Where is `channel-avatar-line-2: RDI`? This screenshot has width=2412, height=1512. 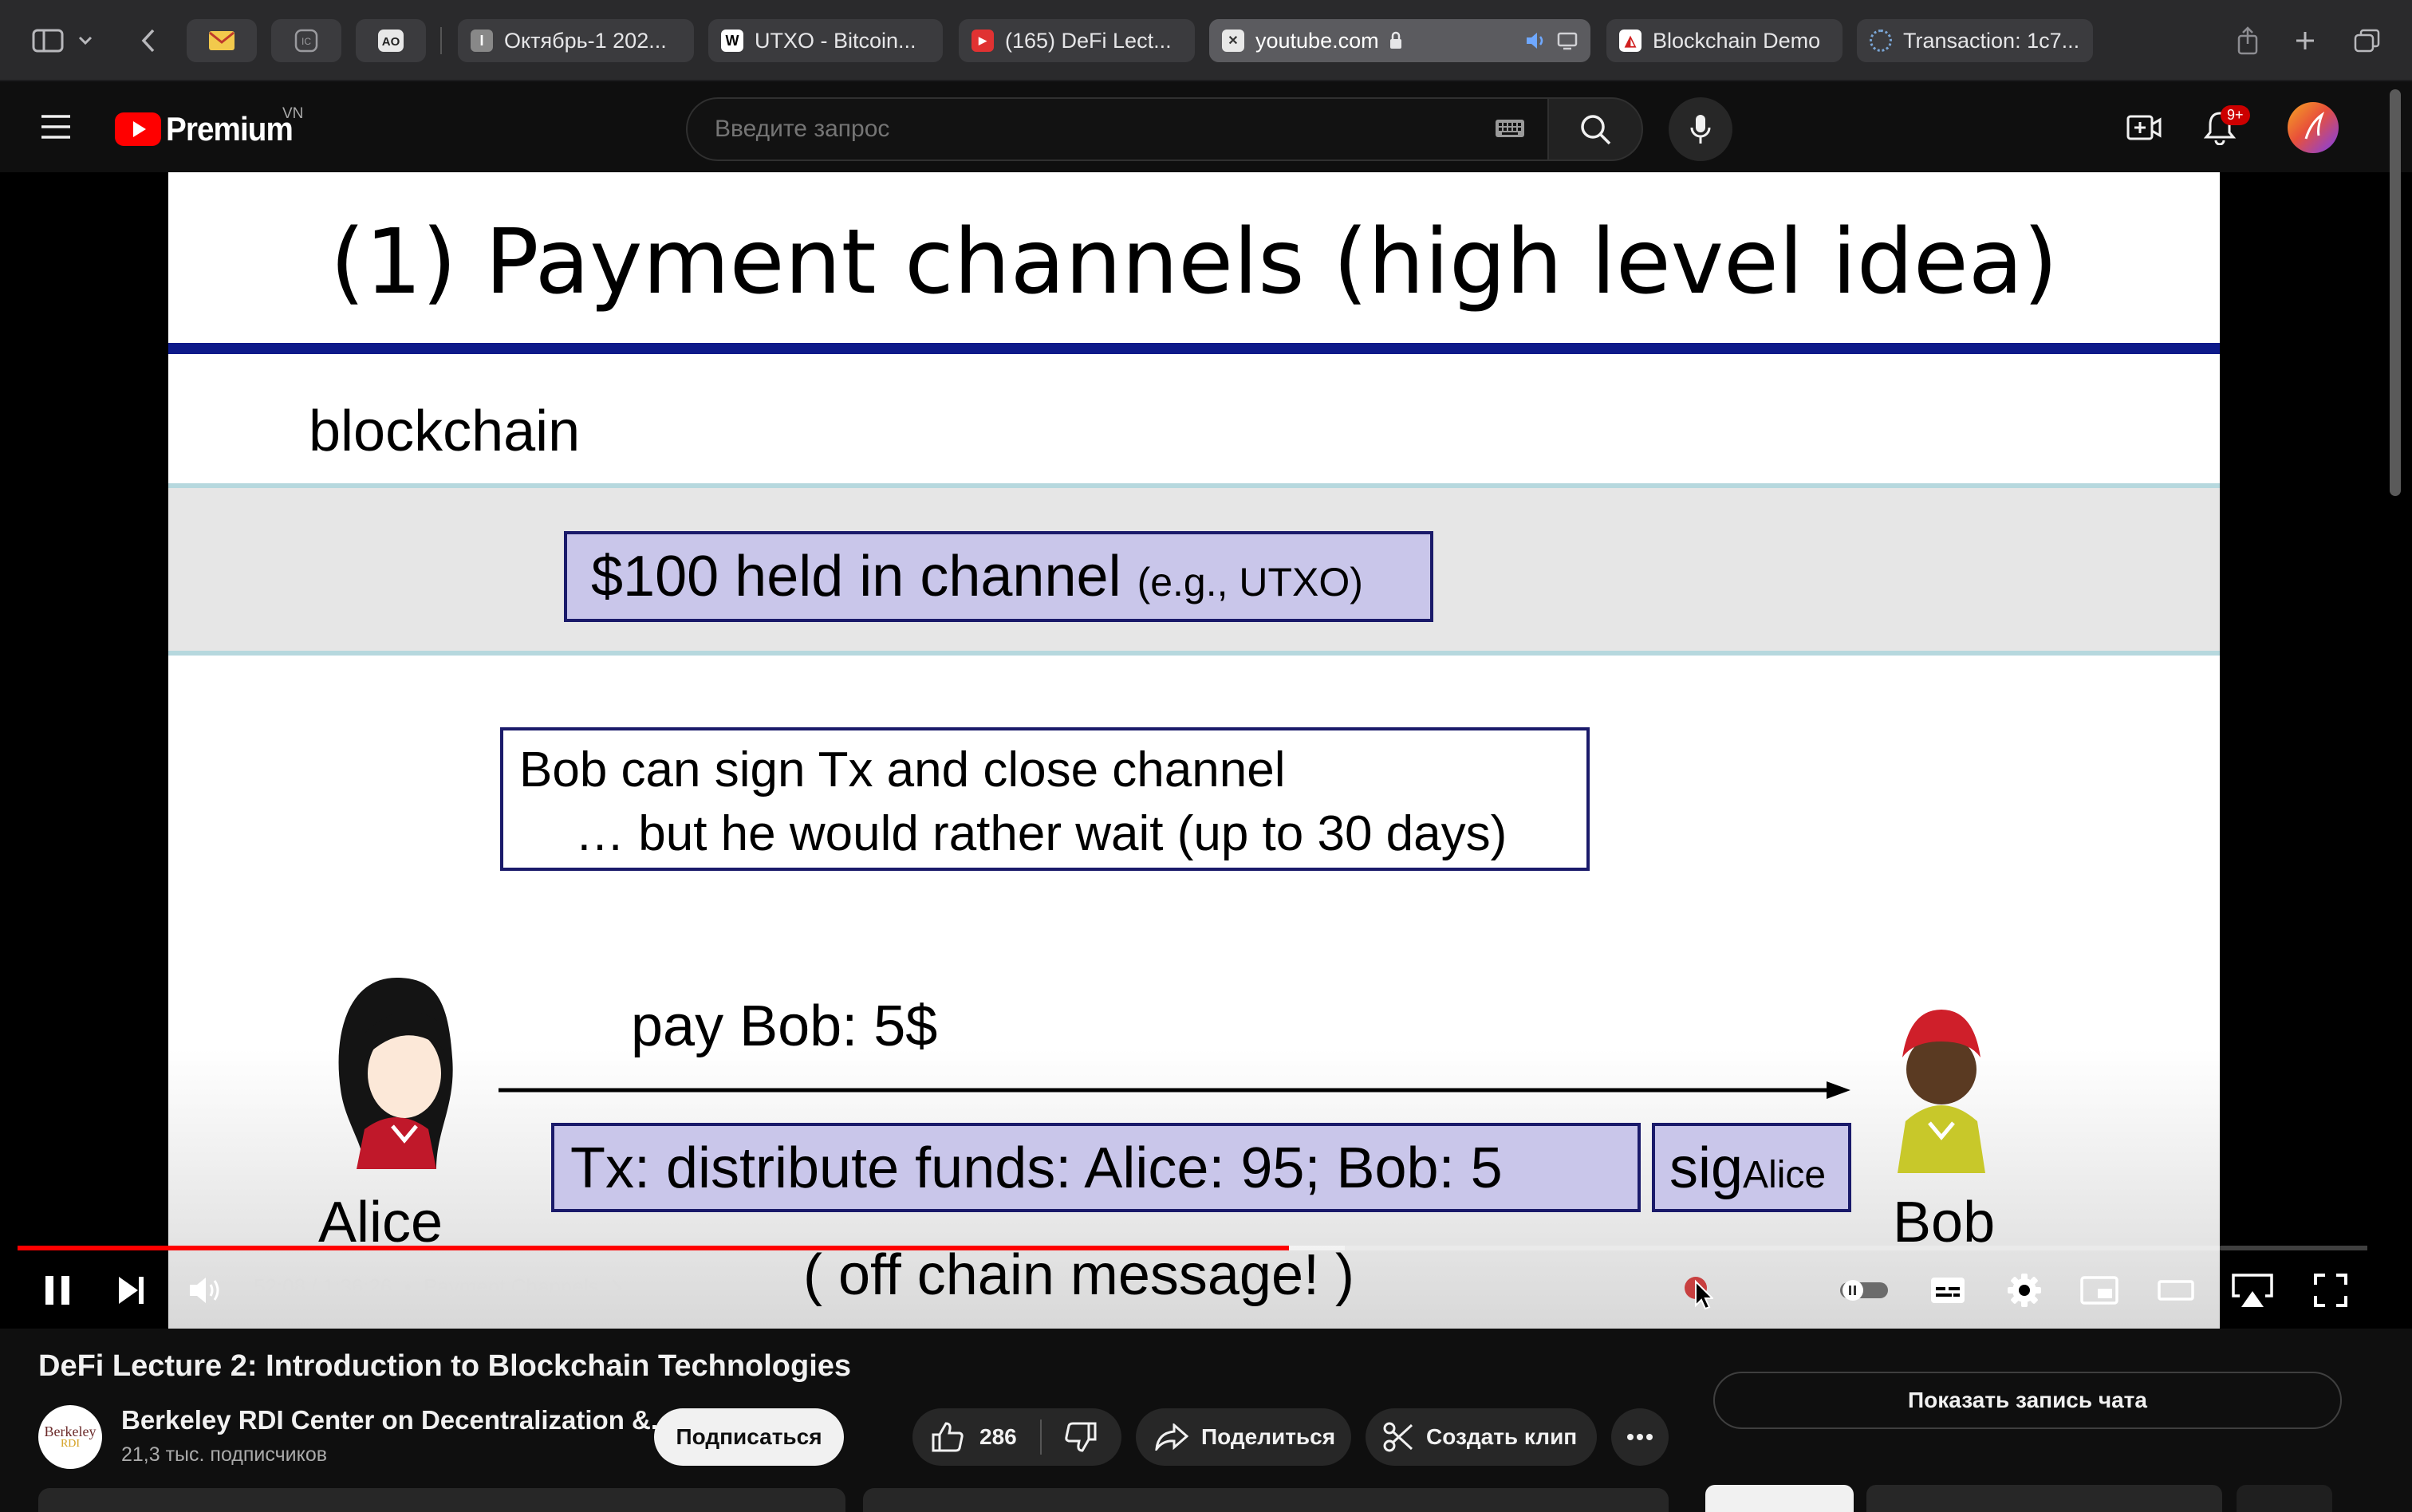
channel-avatar-line-2: RDI is located at coordinates (70, 1444).